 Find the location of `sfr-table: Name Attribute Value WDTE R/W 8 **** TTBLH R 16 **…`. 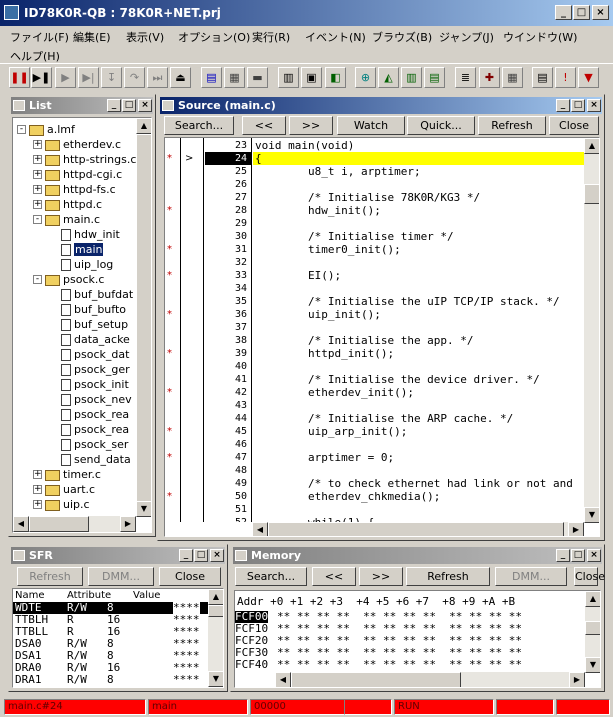

sfr-table: Name Attribute Value WDTE R/W 8 **** TTBLH R 16 **… is located at coordinates (118, 638).